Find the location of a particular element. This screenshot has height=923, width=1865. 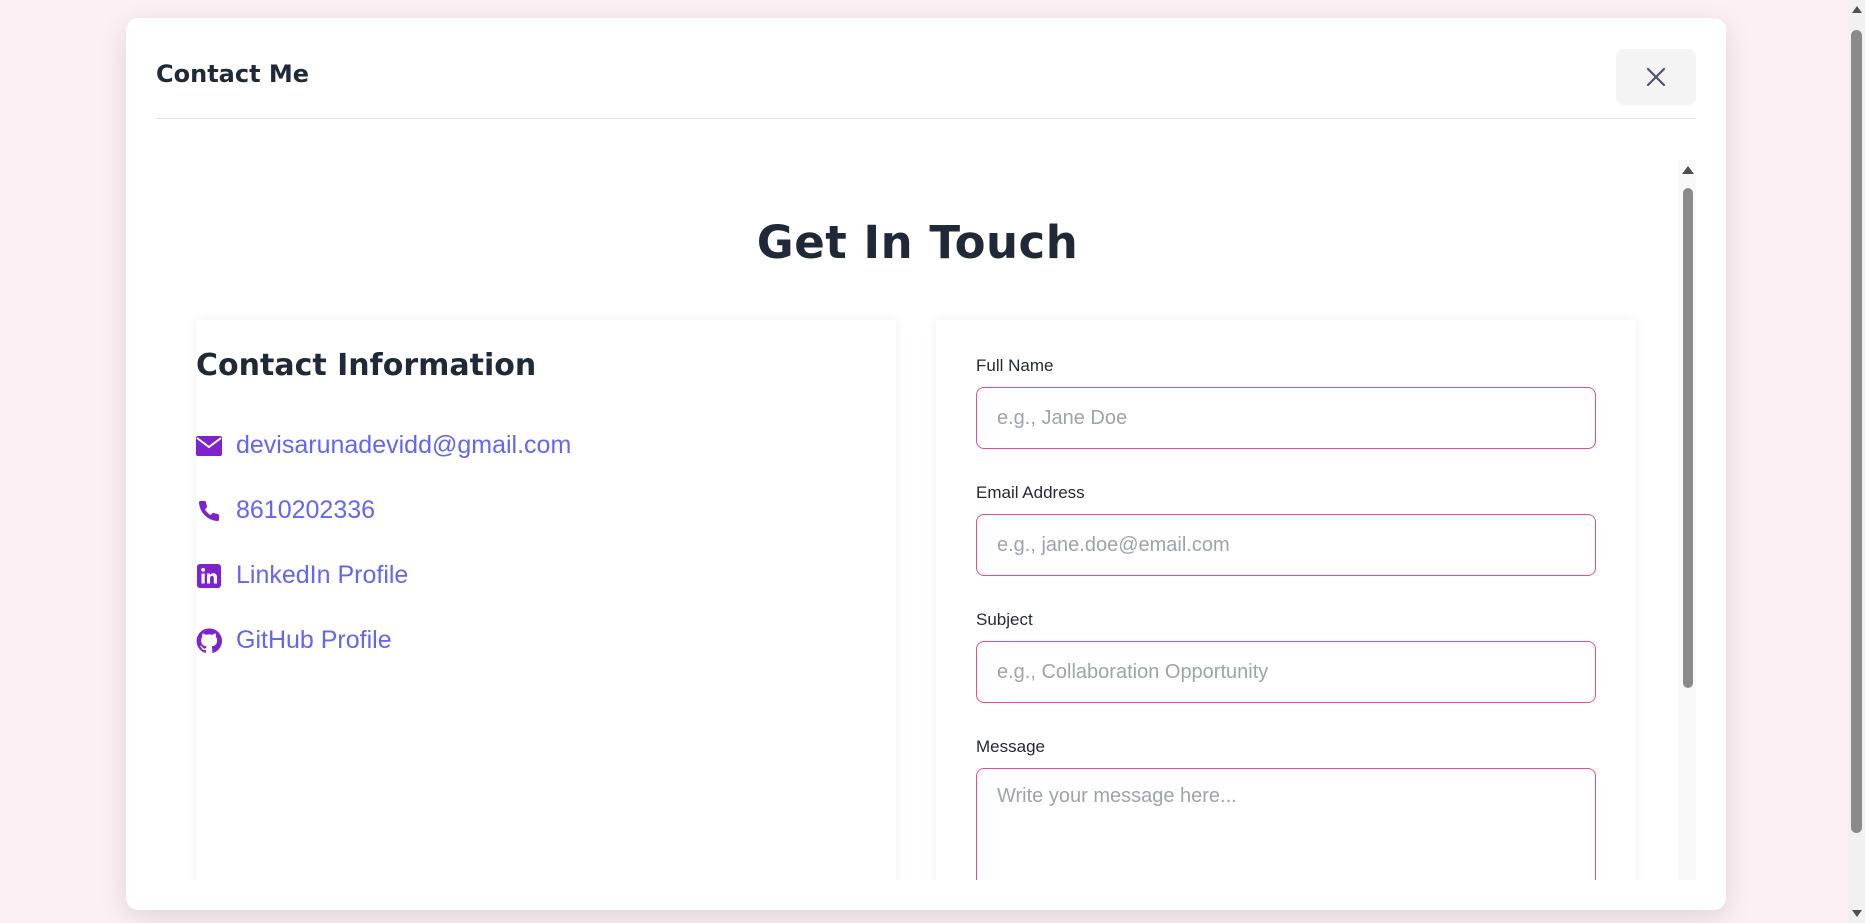

scroll-up-arrow-icon is located at coordinates (1857, 9).